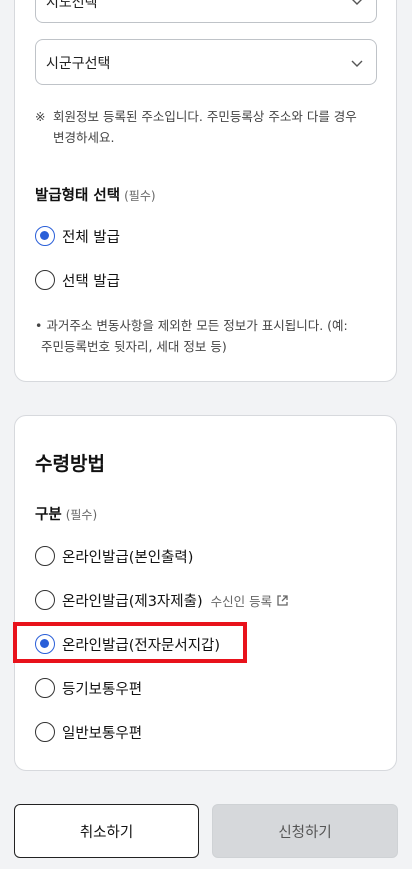  I want to click on radio-label: 일반보통우편, so click(102, 733).